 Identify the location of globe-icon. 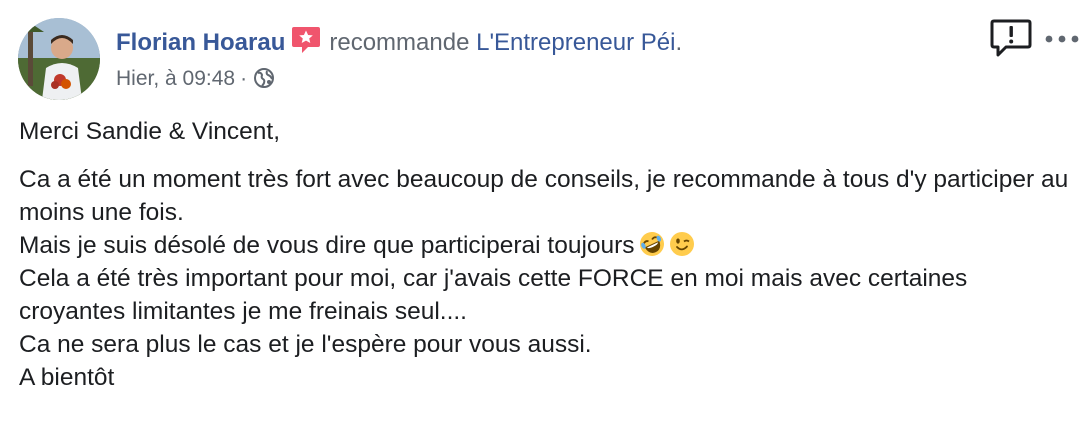
(264, 78).